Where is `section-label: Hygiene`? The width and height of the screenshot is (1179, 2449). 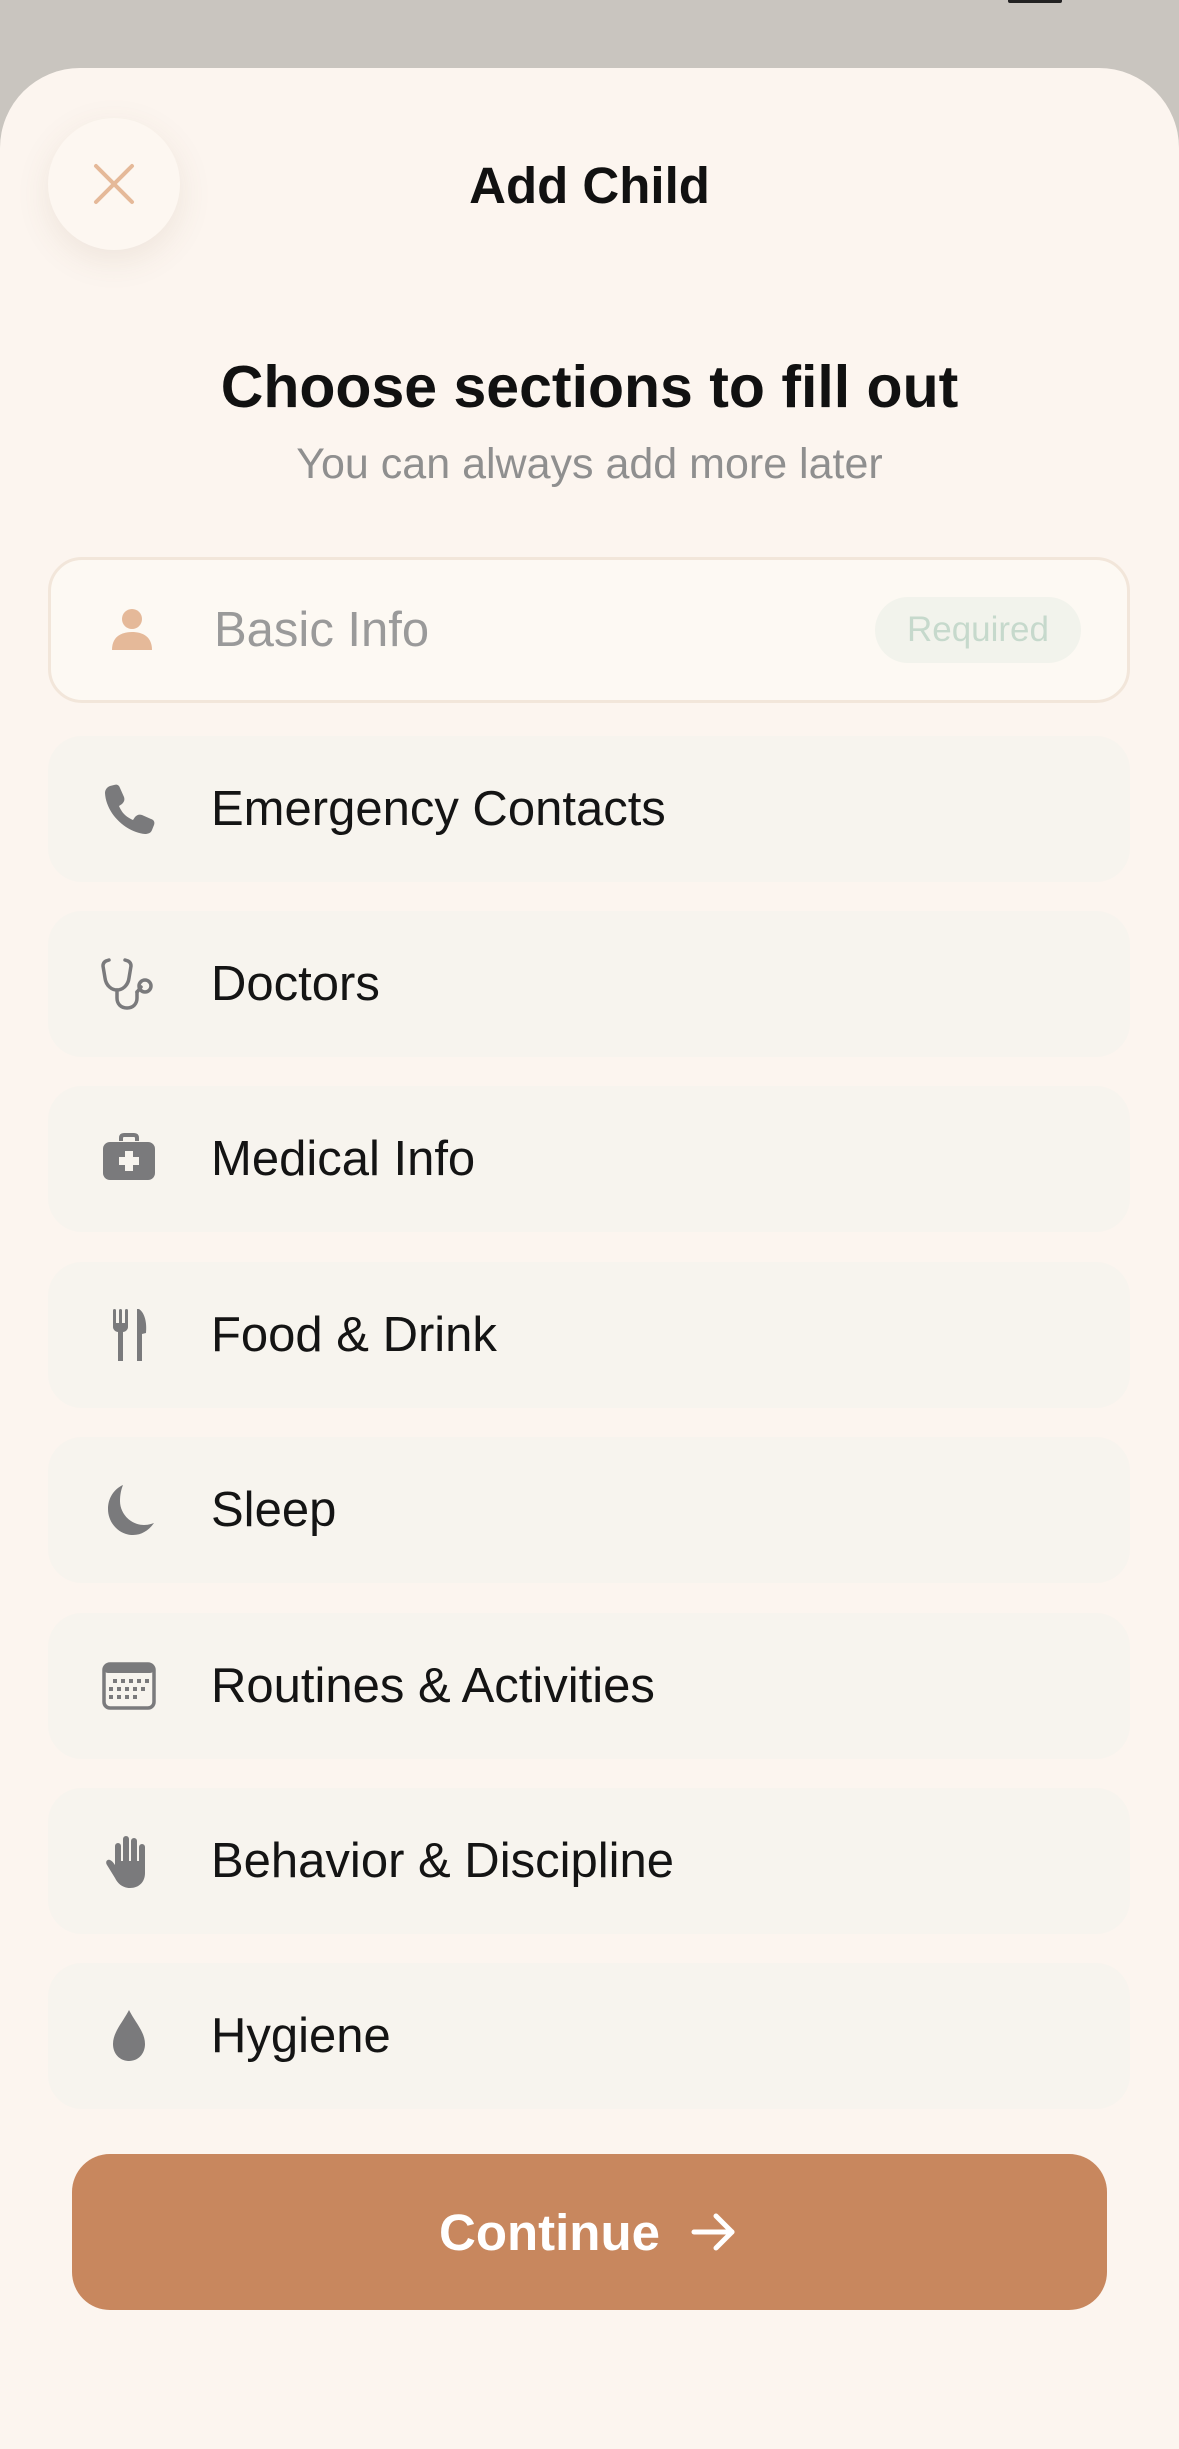 section-label: Hygiene is located at coordinates (301, 2036).